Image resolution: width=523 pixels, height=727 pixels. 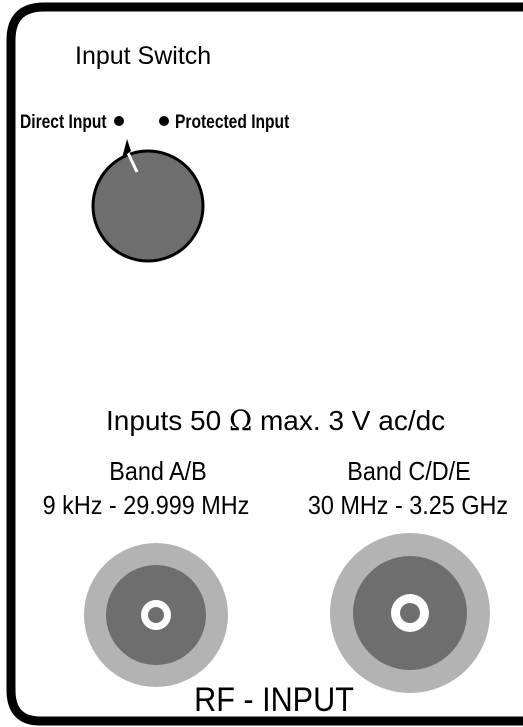 What do you see at coordinates (148, 201) in the screenshot?
I see `input-switch-knob` at bounding box center [148, 201].